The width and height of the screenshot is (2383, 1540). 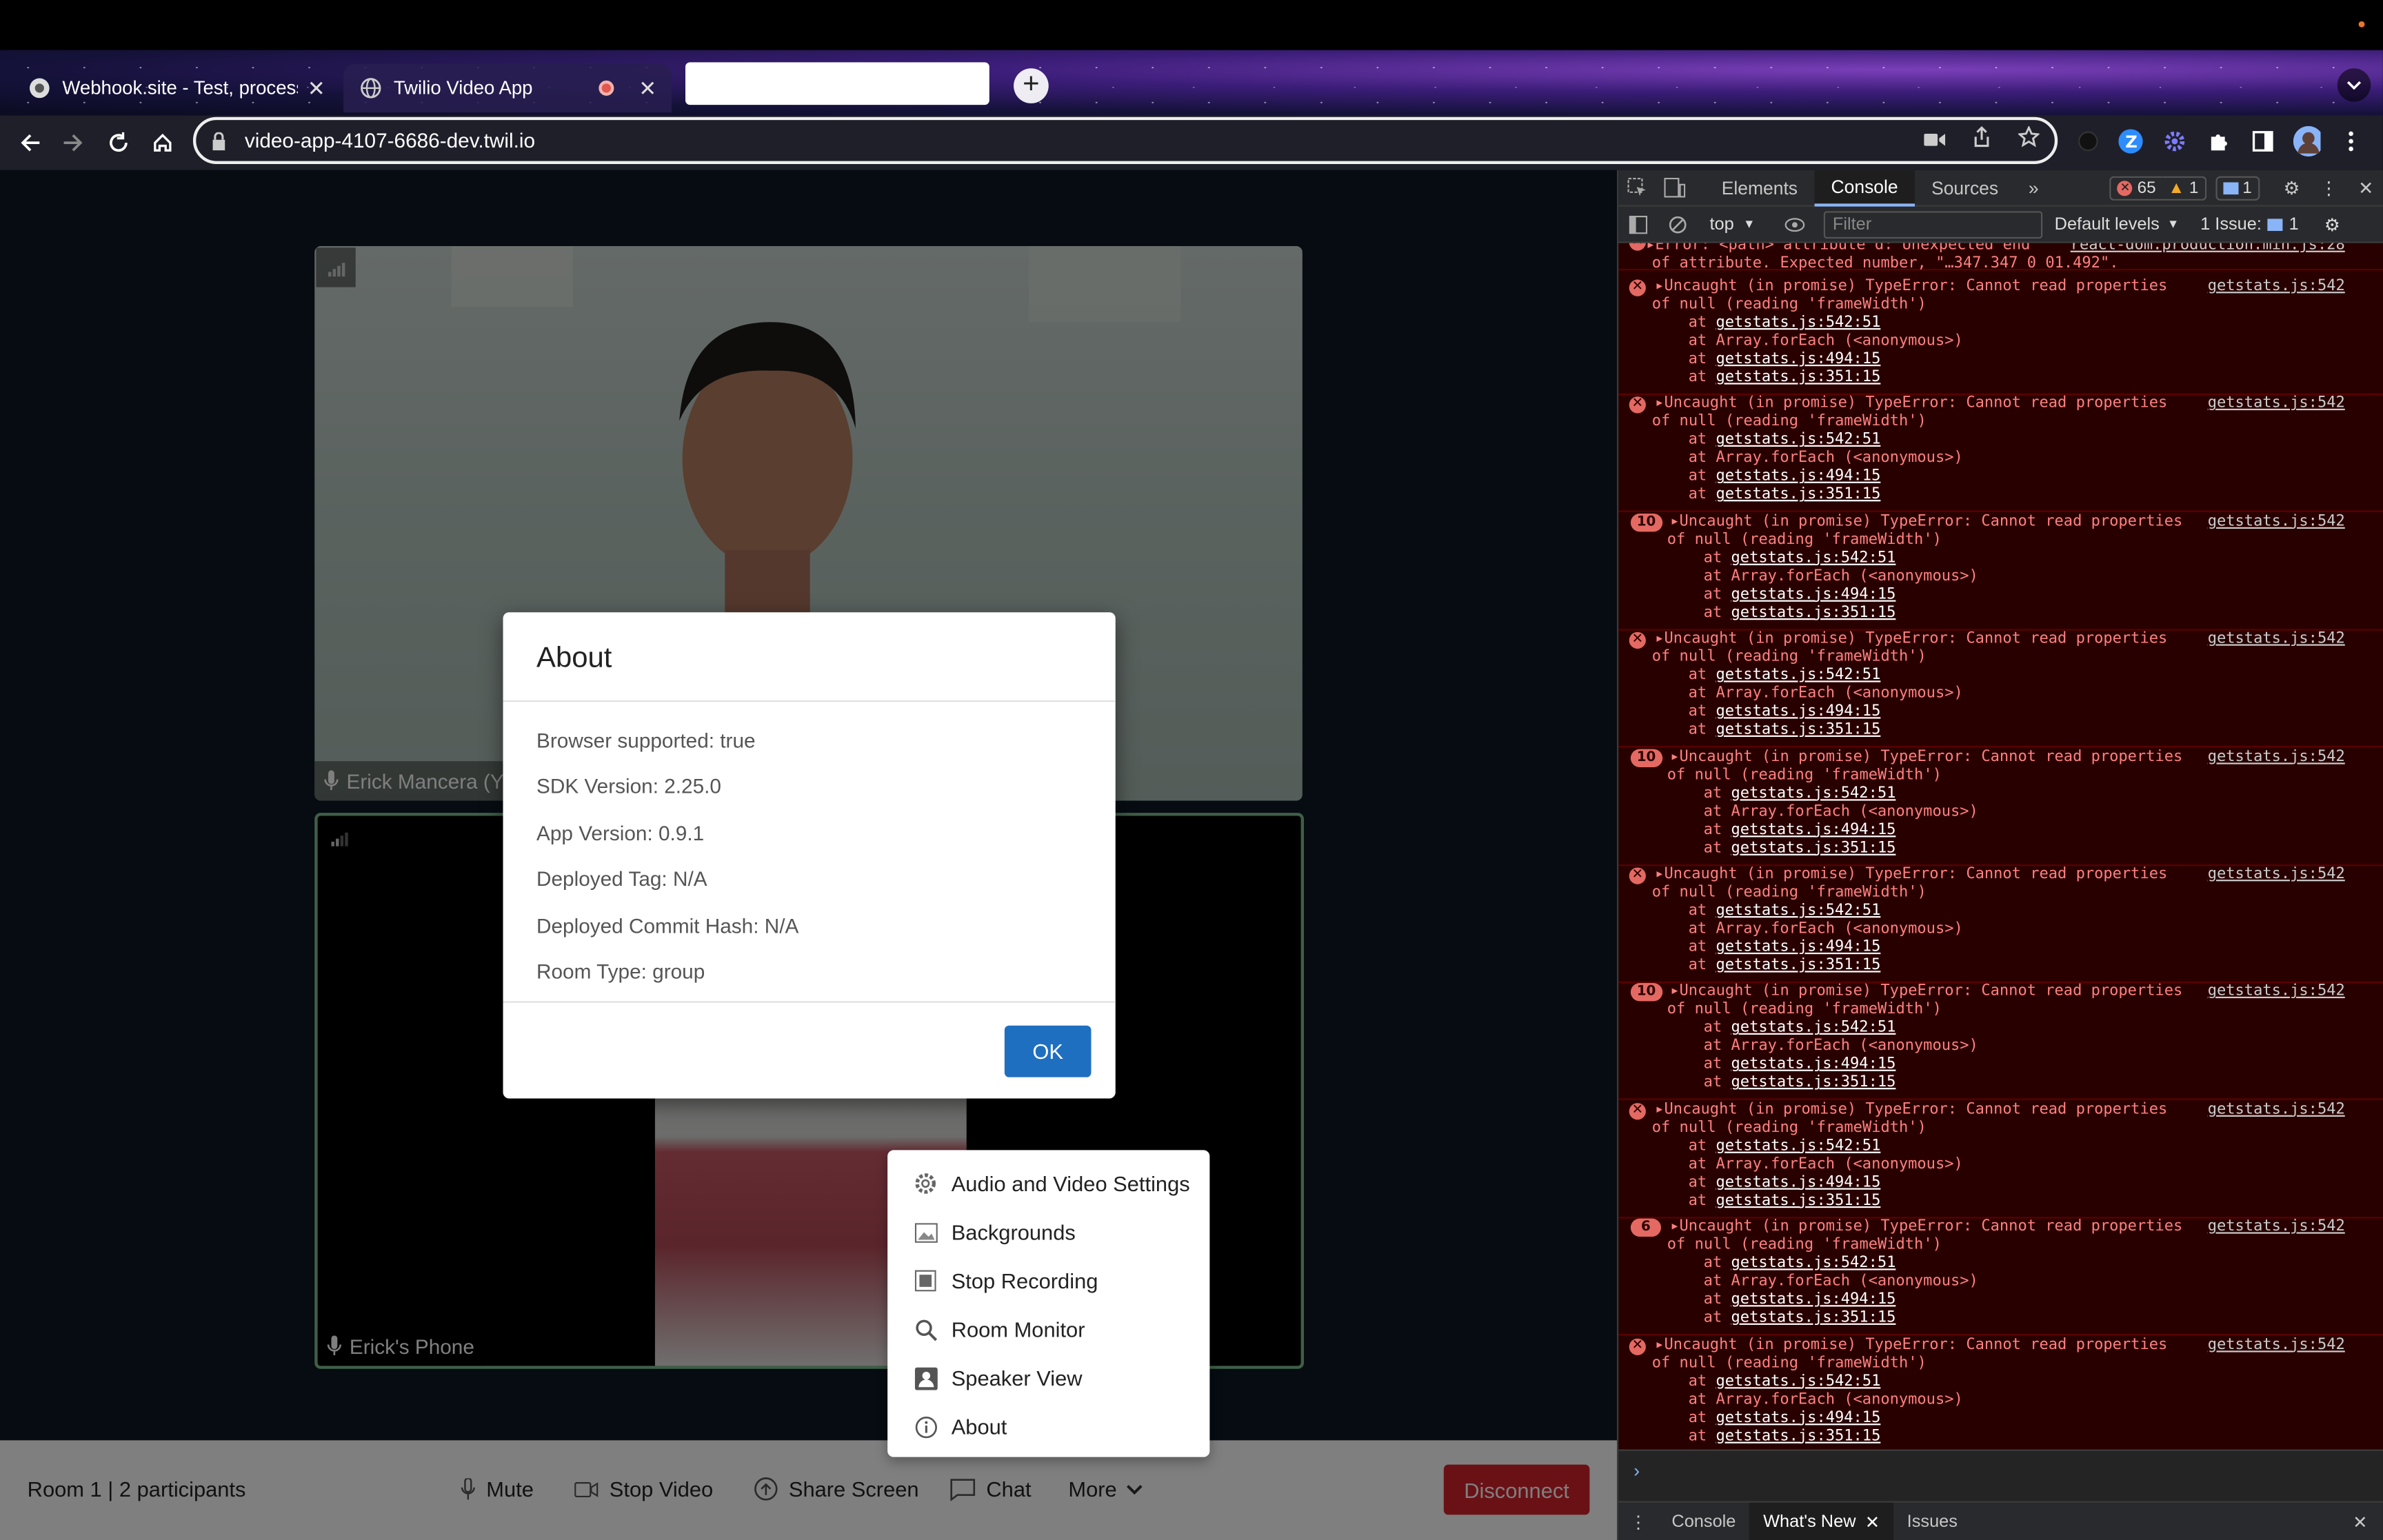 I want to click on clear-console-icon, so click(x=1678, y=224).